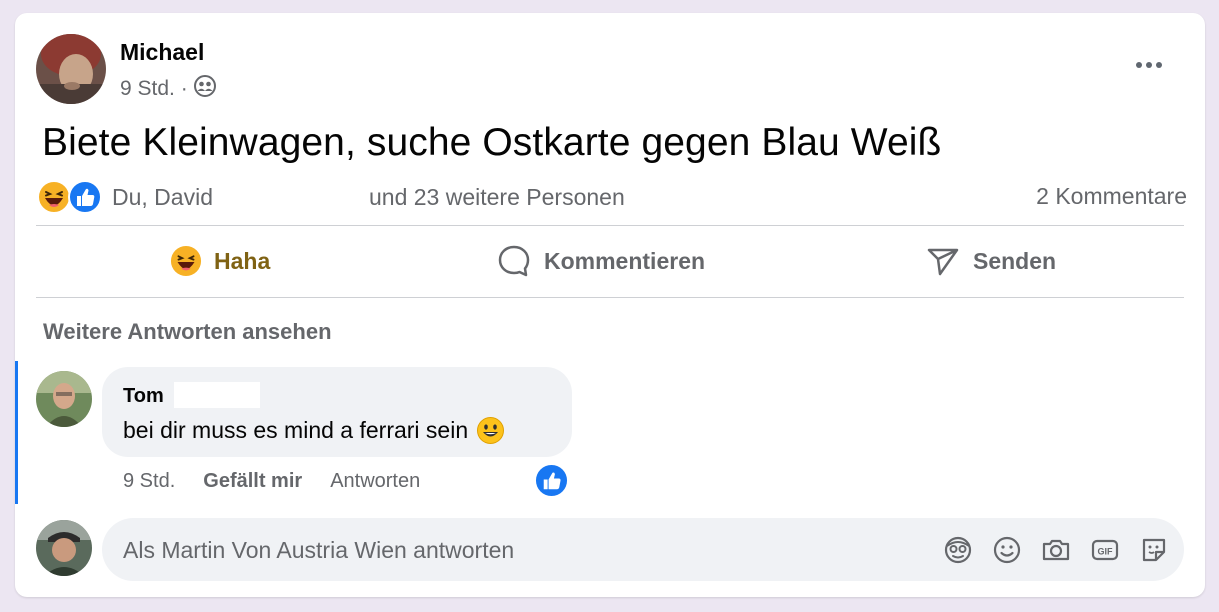  Describe the element at coordinates (143, 396) in the screenshot. I see `commenter-name: Tom` at that location.